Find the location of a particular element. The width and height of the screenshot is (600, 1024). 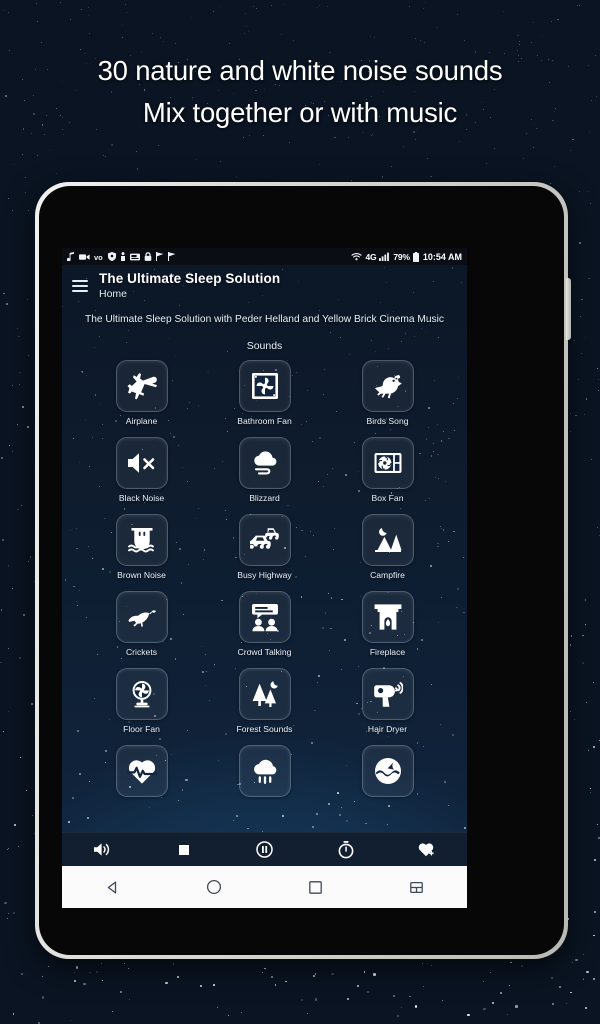

sound-tile-label: Bathroom Fan is located at coordinates (264, 420).